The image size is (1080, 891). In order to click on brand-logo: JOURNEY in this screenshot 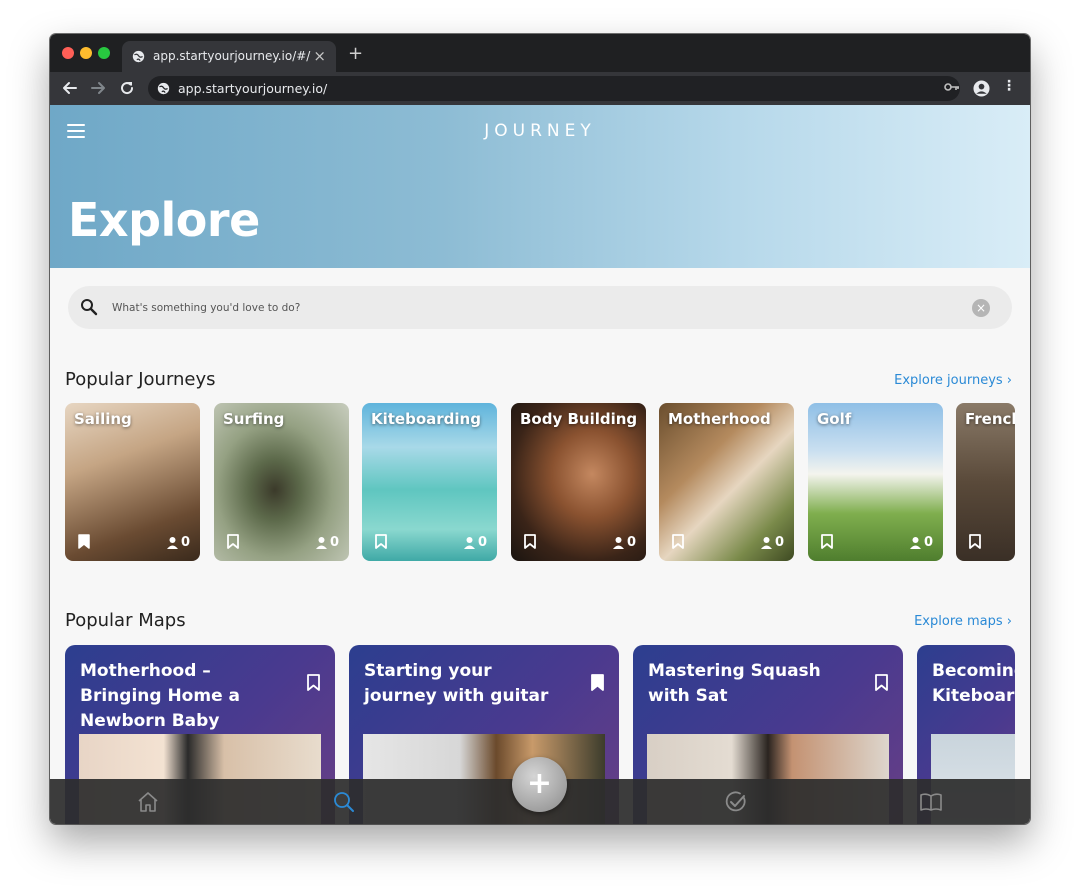, I will do `click(540, 131)`.